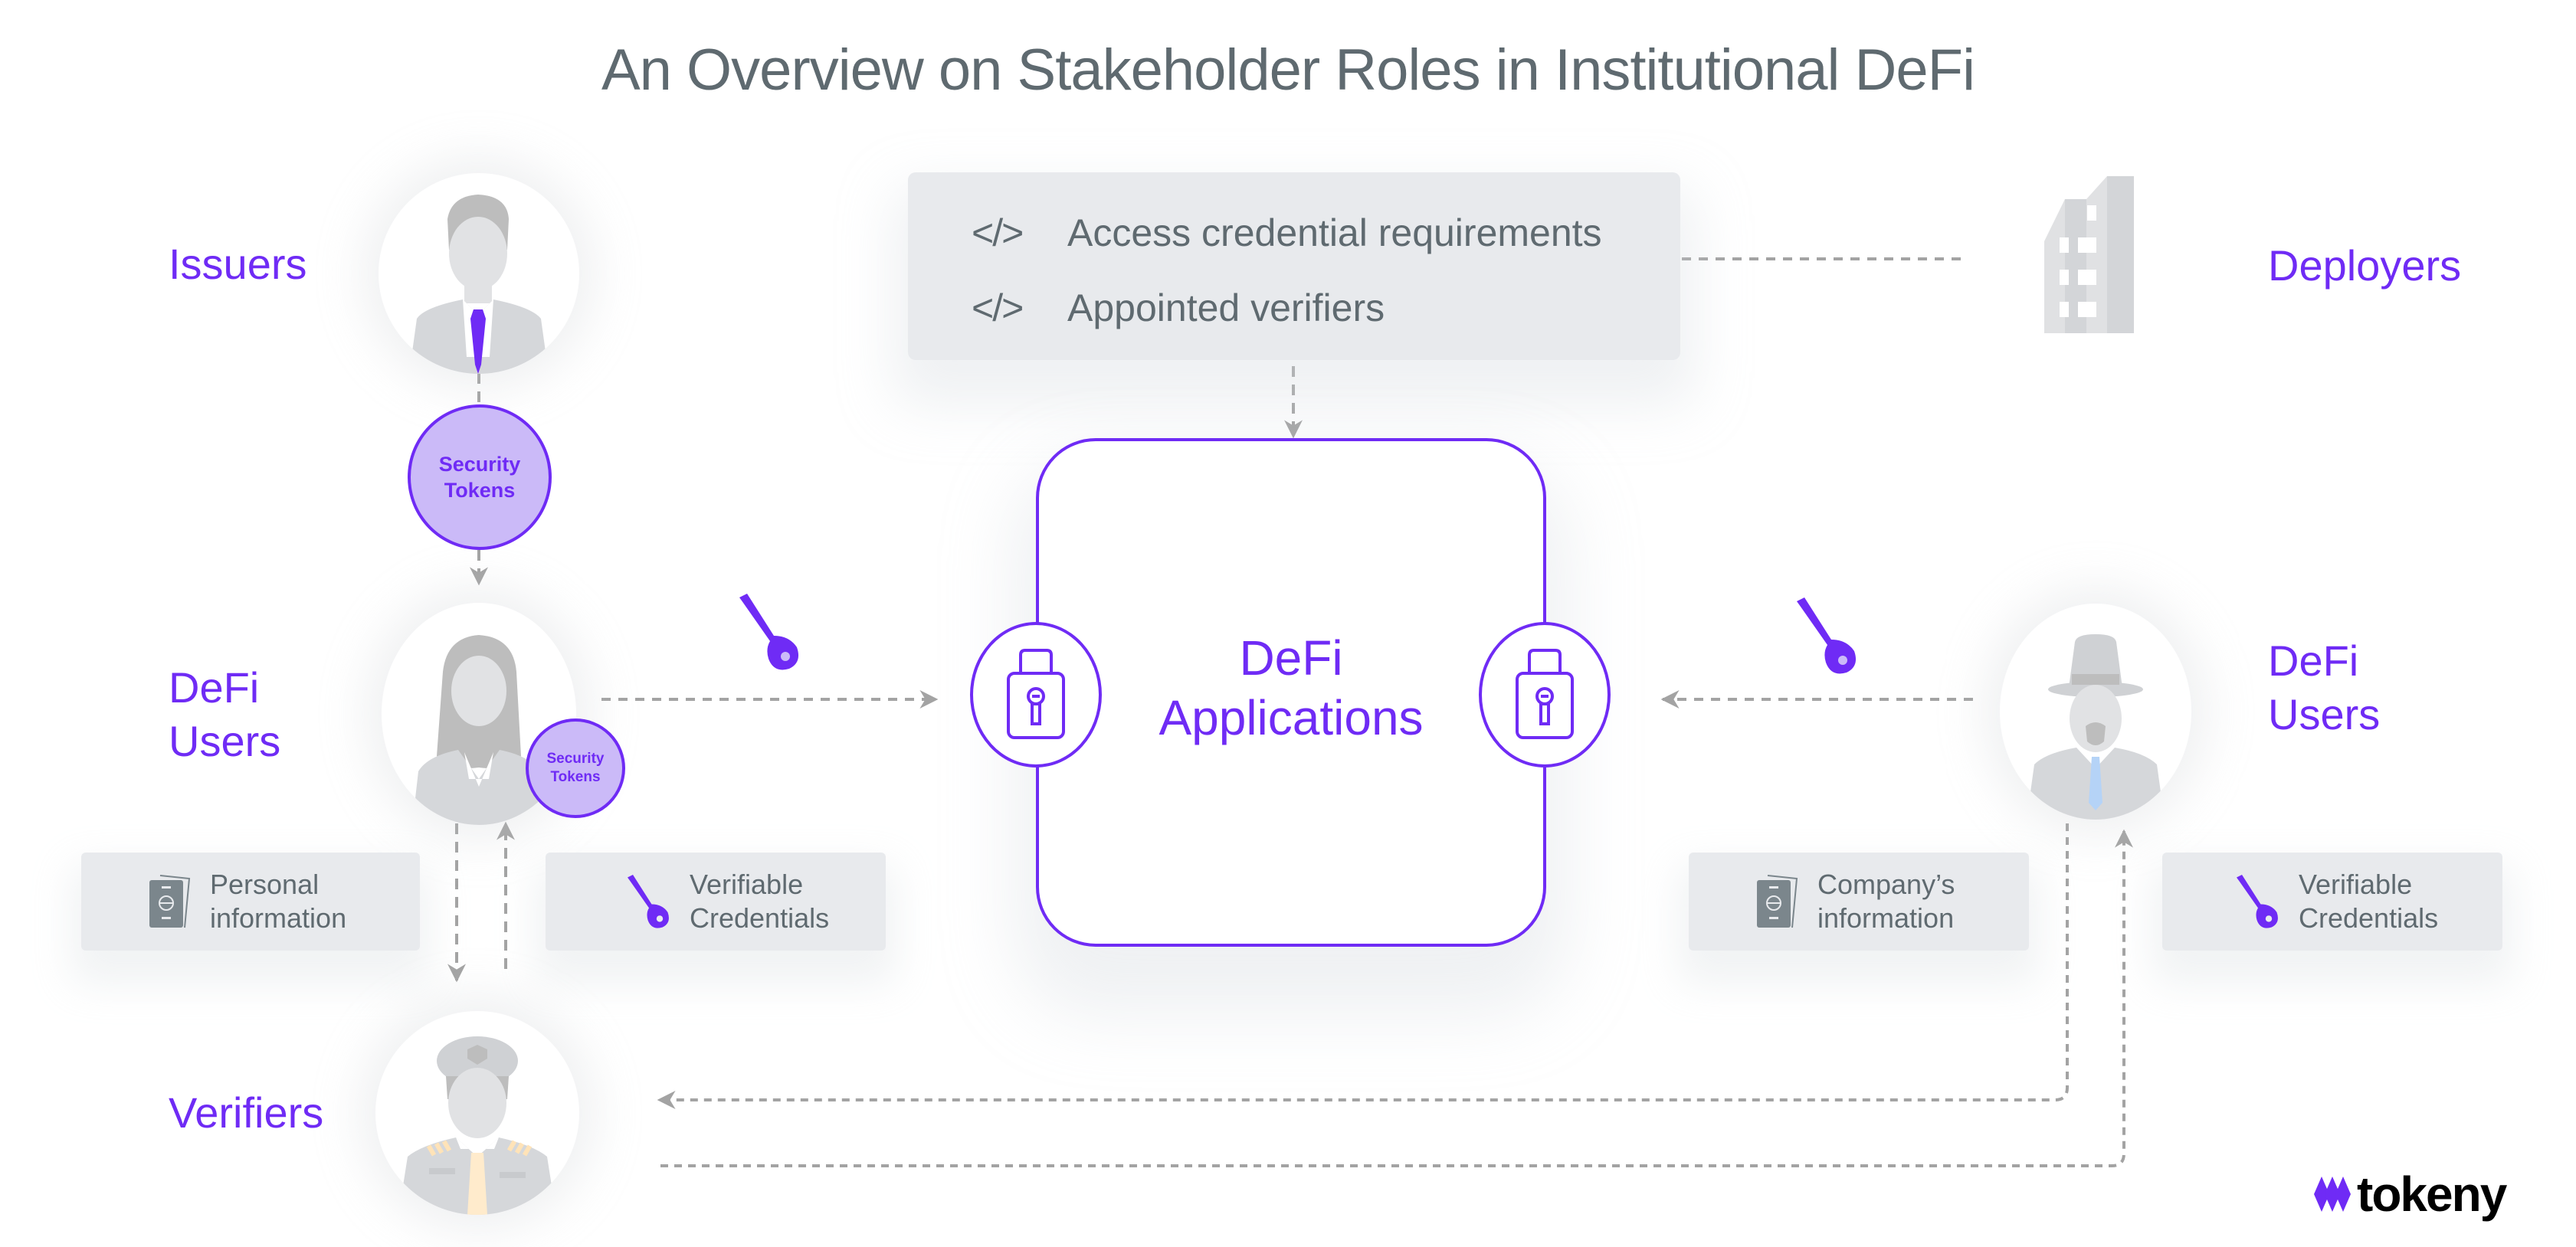 The height and width of the screenshot is (1247, 2576). Describe the element at coordinates (1291, 658) in the screenshot. I see `defi-applications-line1: DeFi` at that location.